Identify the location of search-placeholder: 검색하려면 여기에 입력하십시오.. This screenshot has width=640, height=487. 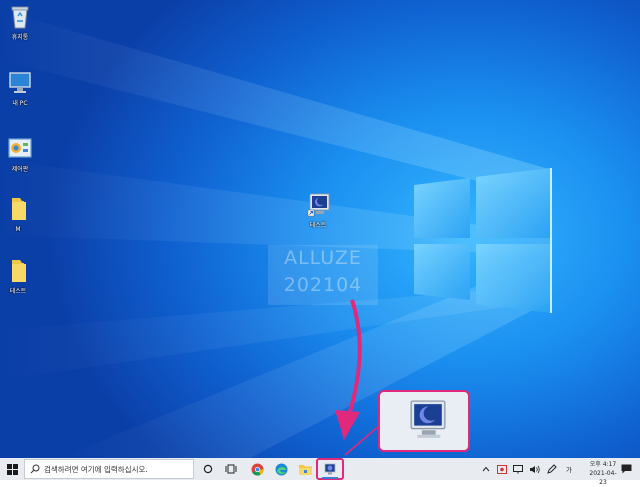
(96, 469).